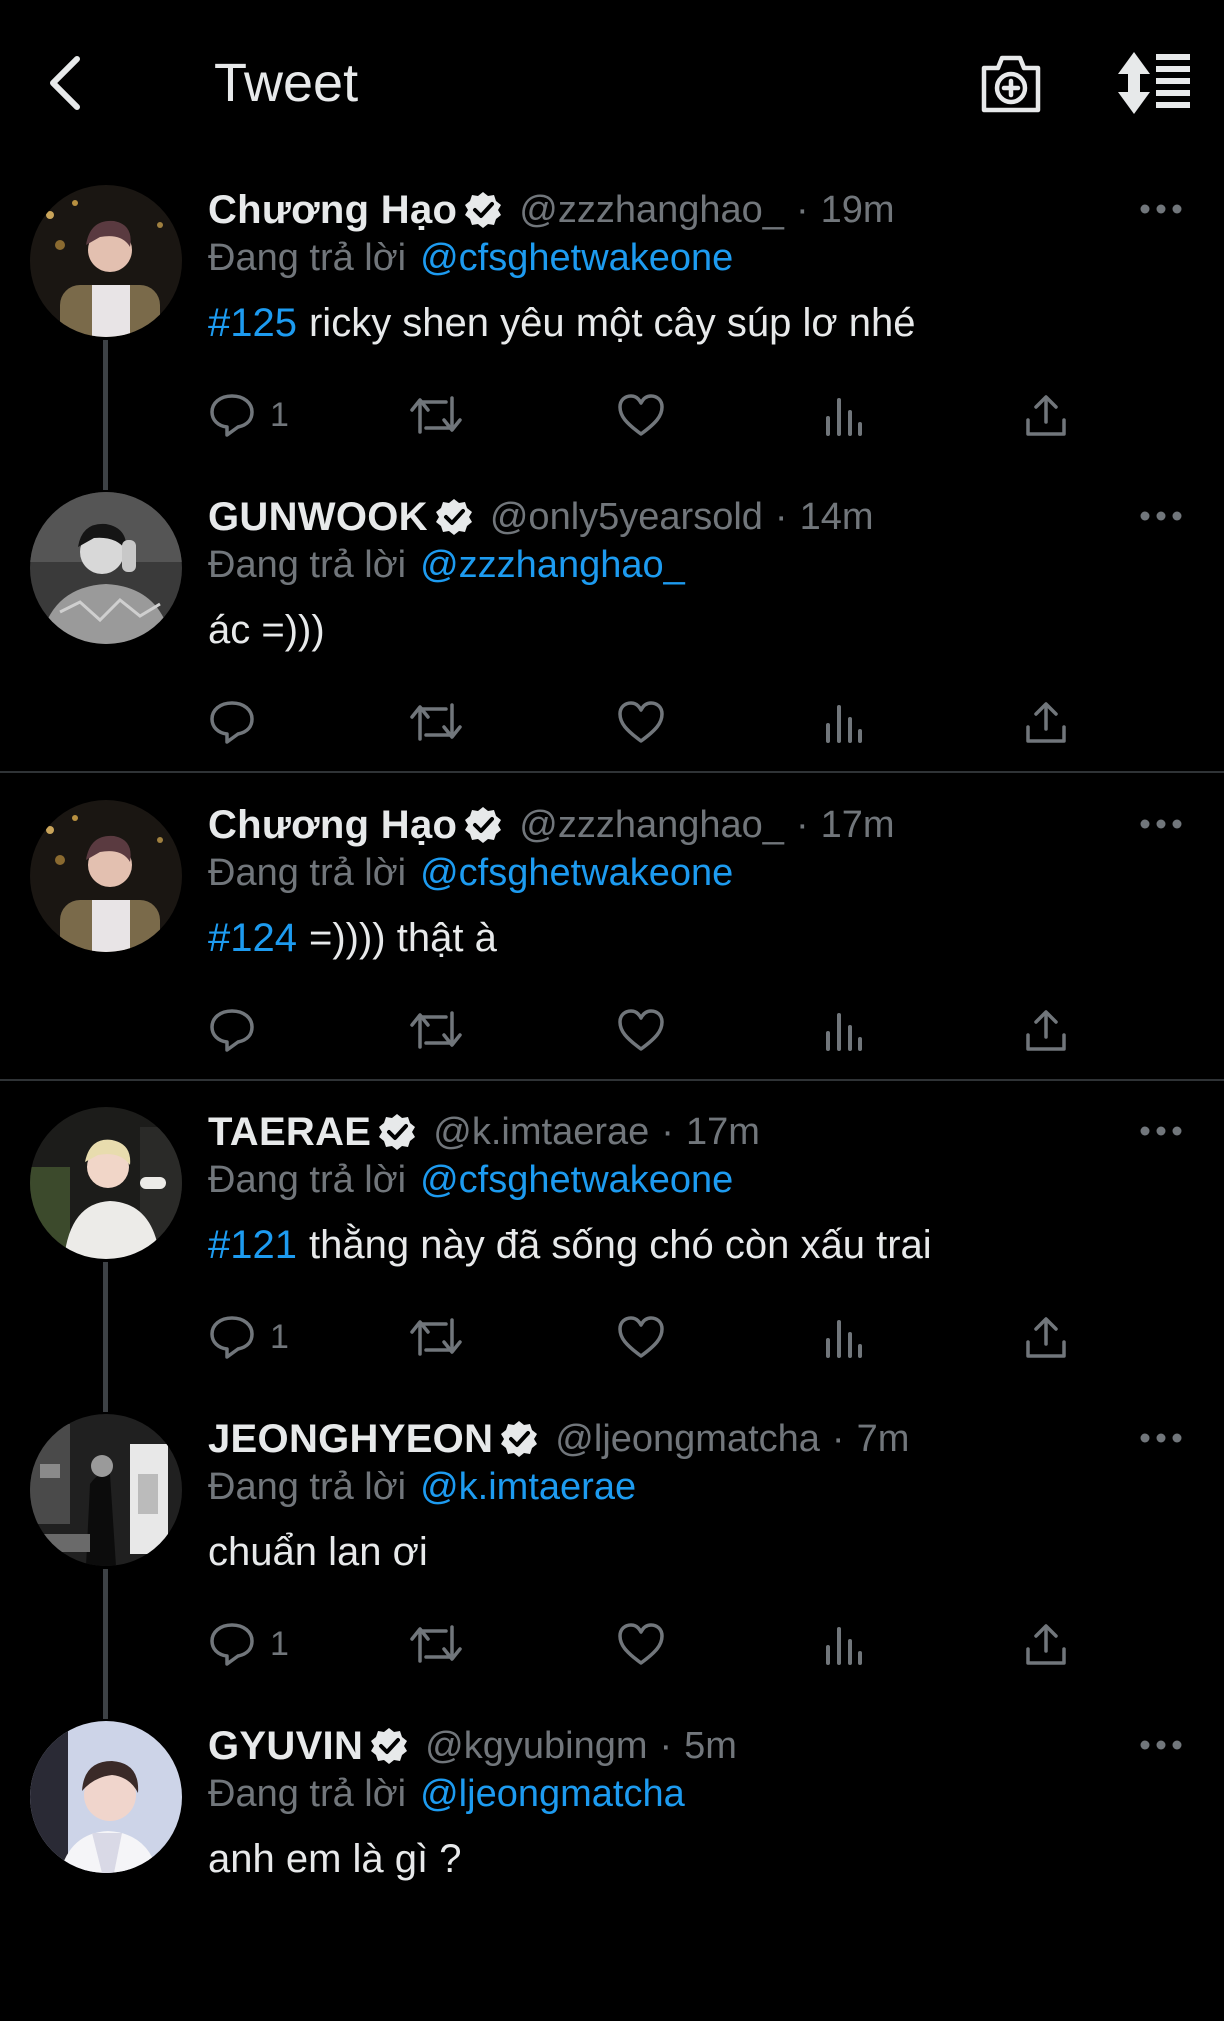 The width and height of the screenshot is (1224, 2021). I want to click on display-name: TAERAE, so click(289, 1132).